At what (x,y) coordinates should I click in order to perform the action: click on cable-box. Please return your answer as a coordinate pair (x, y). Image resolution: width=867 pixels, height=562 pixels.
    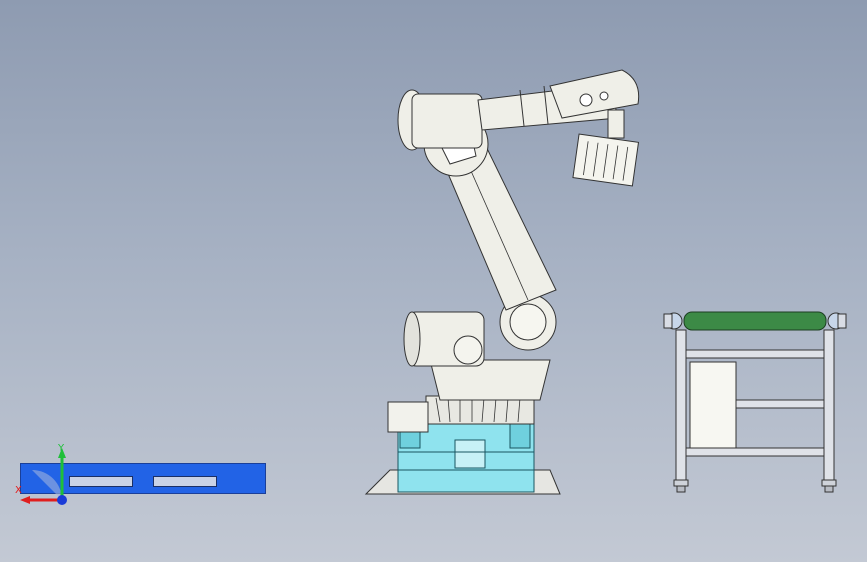
    Looking at the image, I should click on (408, 417).